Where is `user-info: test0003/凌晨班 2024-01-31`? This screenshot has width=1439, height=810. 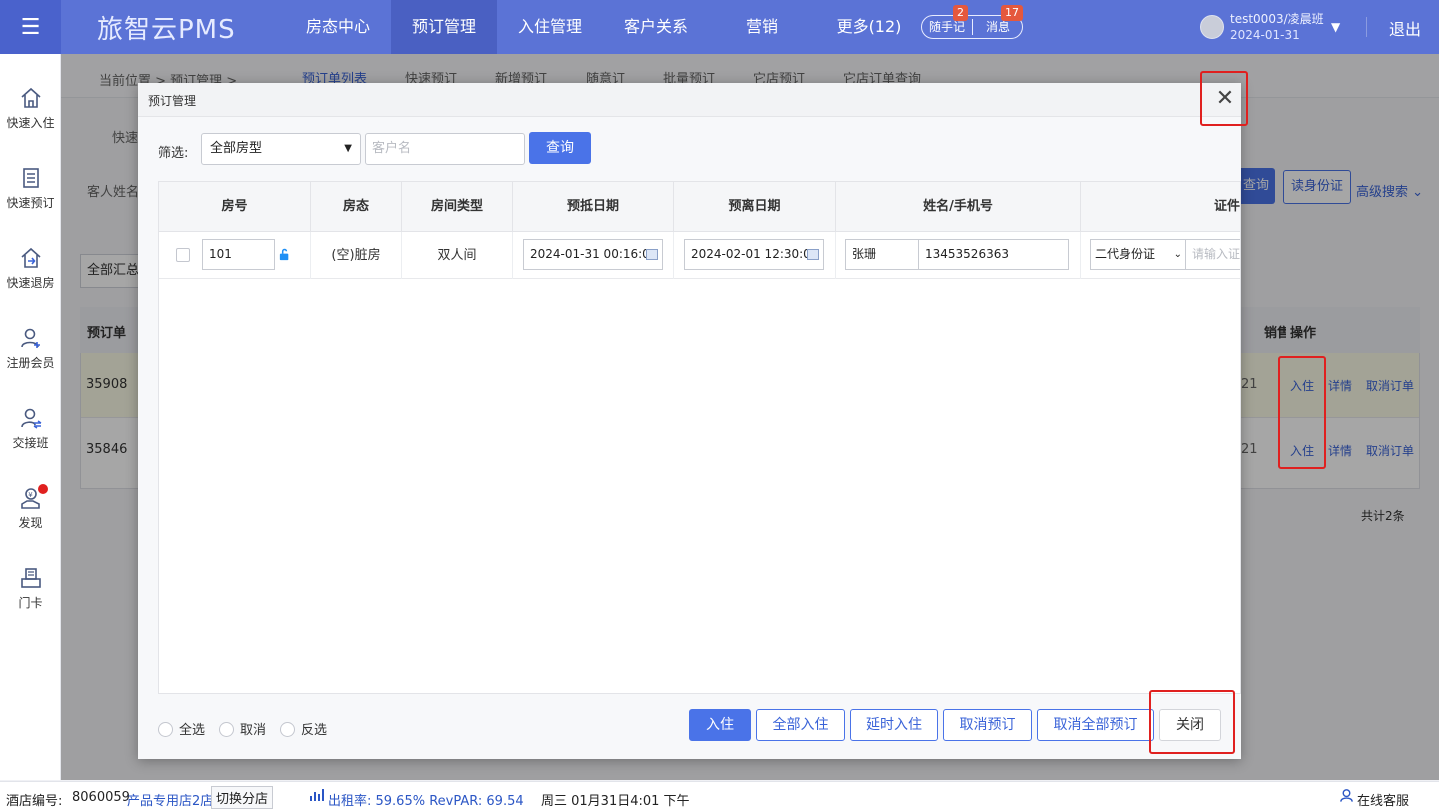
user-info: test0003/凌晨班 2024-01-31 is located at coordinates (1277, 27).